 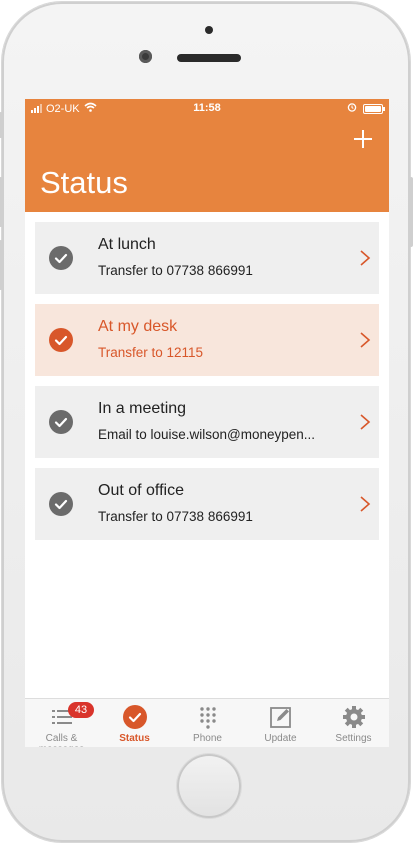 I want to click on mute-switch, so click(x=1, y=125).